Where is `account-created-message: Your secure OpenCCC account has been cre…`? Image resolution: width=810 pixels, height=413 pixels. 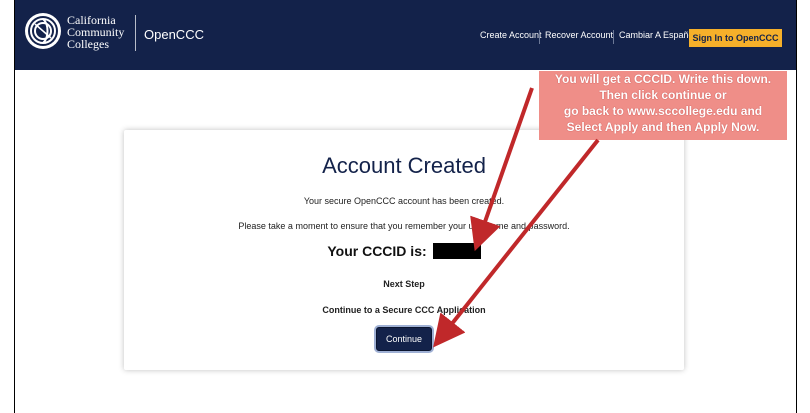 account-created-message: Your secure OpenCCC account has been cre… is located at coordinates (404, 201).